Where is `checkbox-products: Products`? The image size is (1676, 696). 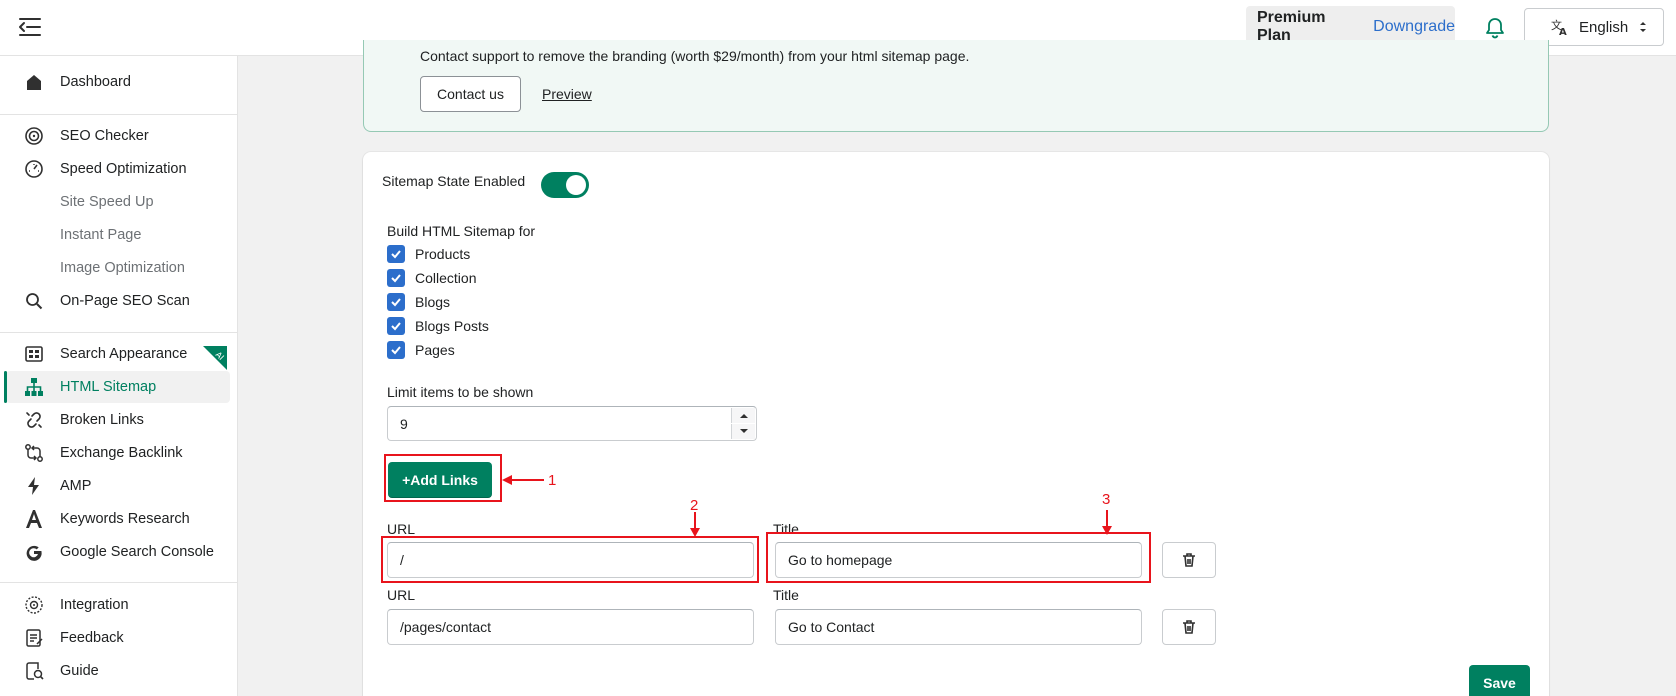 checkbox-products: Products is located at coordinates (428, 254).